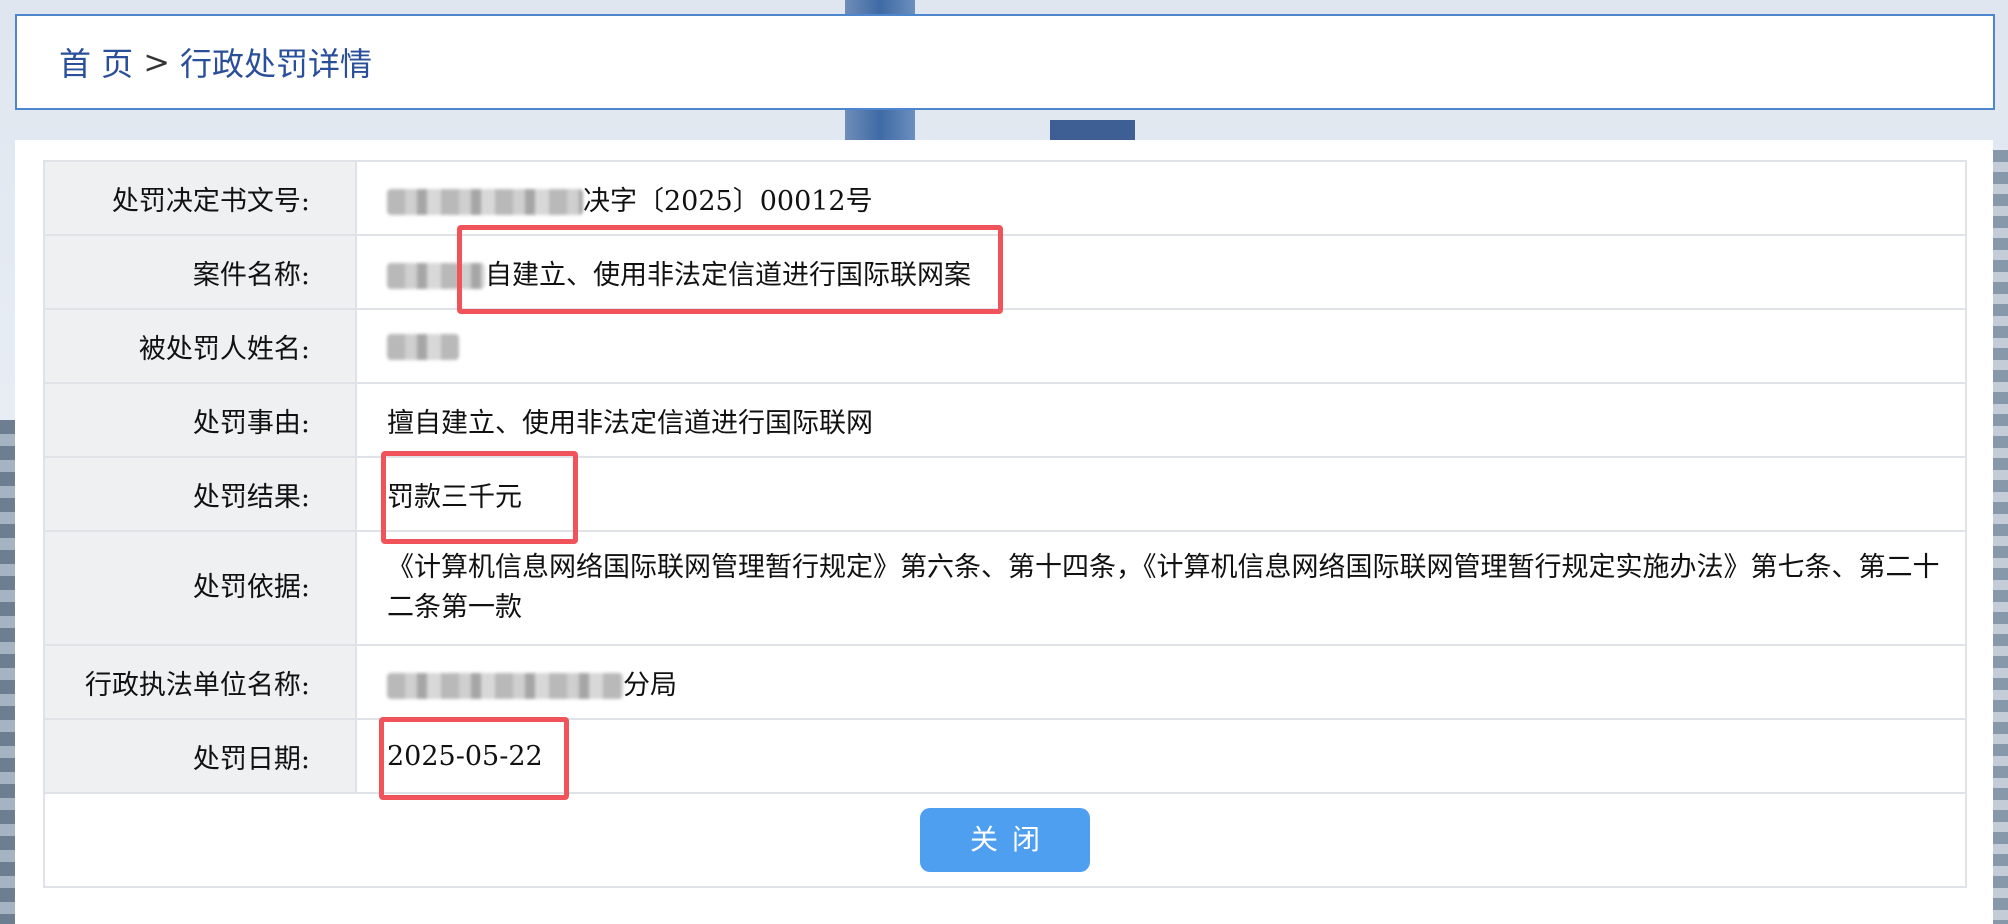 The image size is (2008, 924). I want to click on row-label-penalty-basis: 处罚依据:, so click(200, 588).